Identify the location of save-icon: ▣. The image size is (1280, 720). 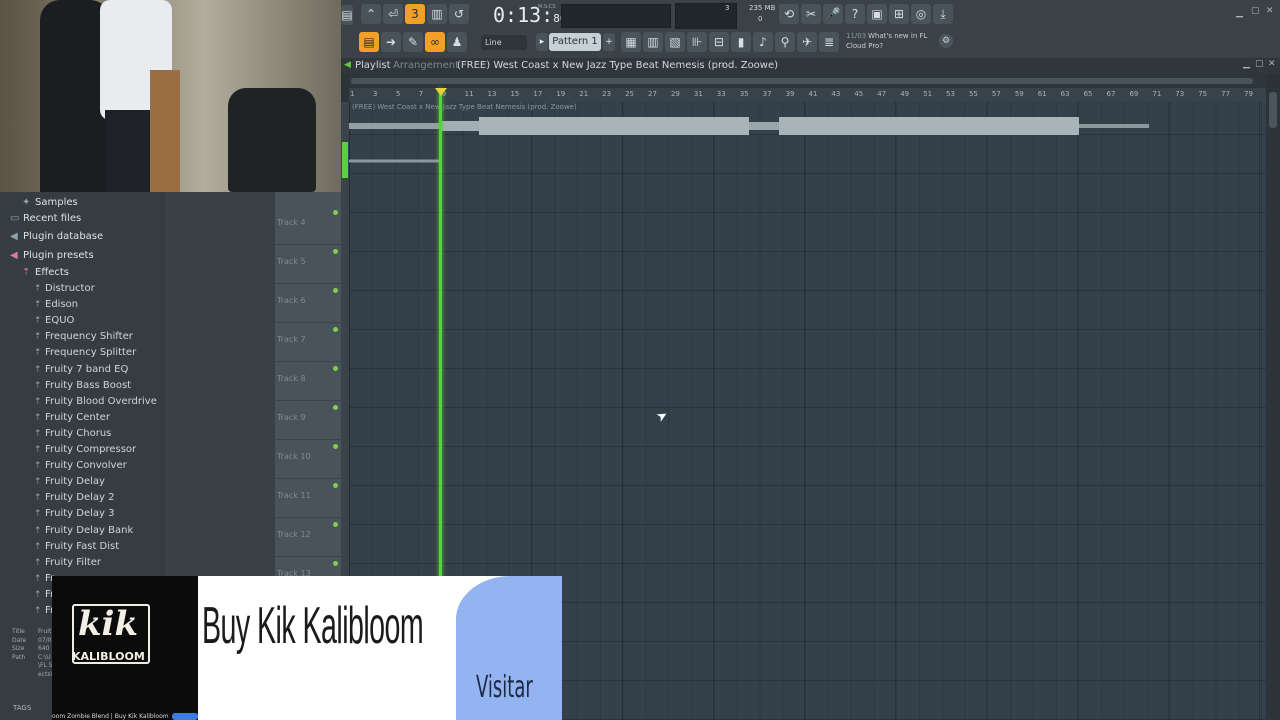
(877, 14).